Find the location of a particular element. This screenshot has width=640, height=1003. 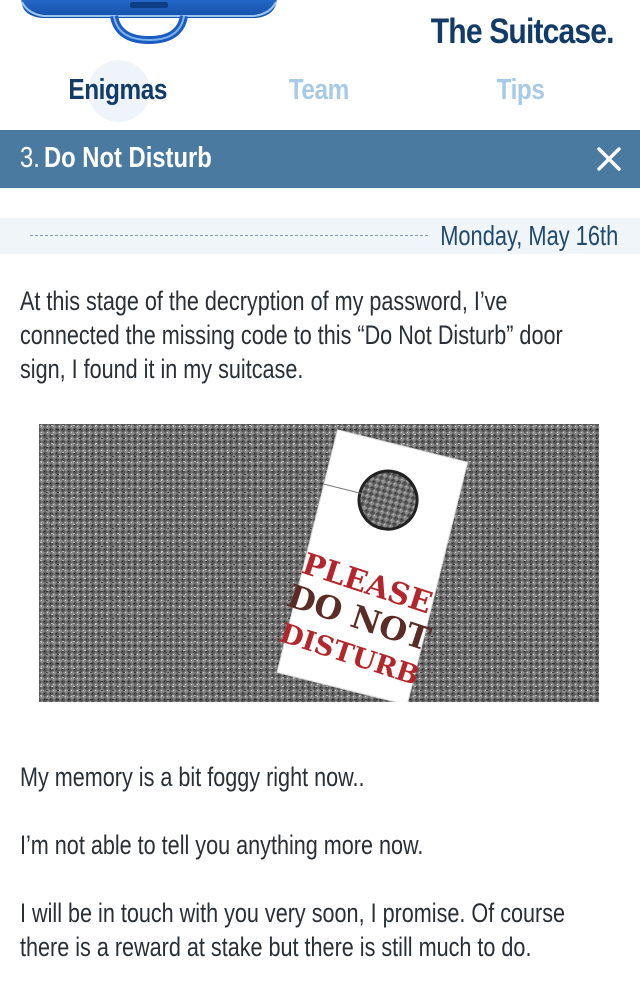

tab-label: Enigmas is located at coordinates (118, 89).